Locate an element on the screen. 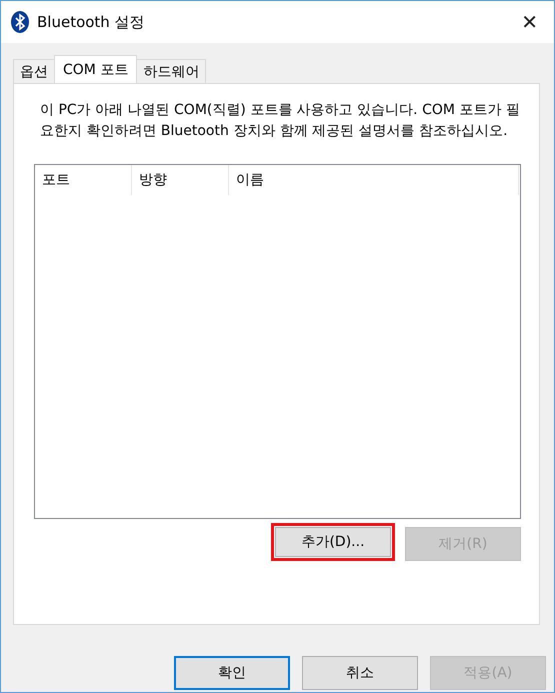 The width and height of the screenshot is (555, 693). tab: 옵션 is located at coordinates (34, 71).